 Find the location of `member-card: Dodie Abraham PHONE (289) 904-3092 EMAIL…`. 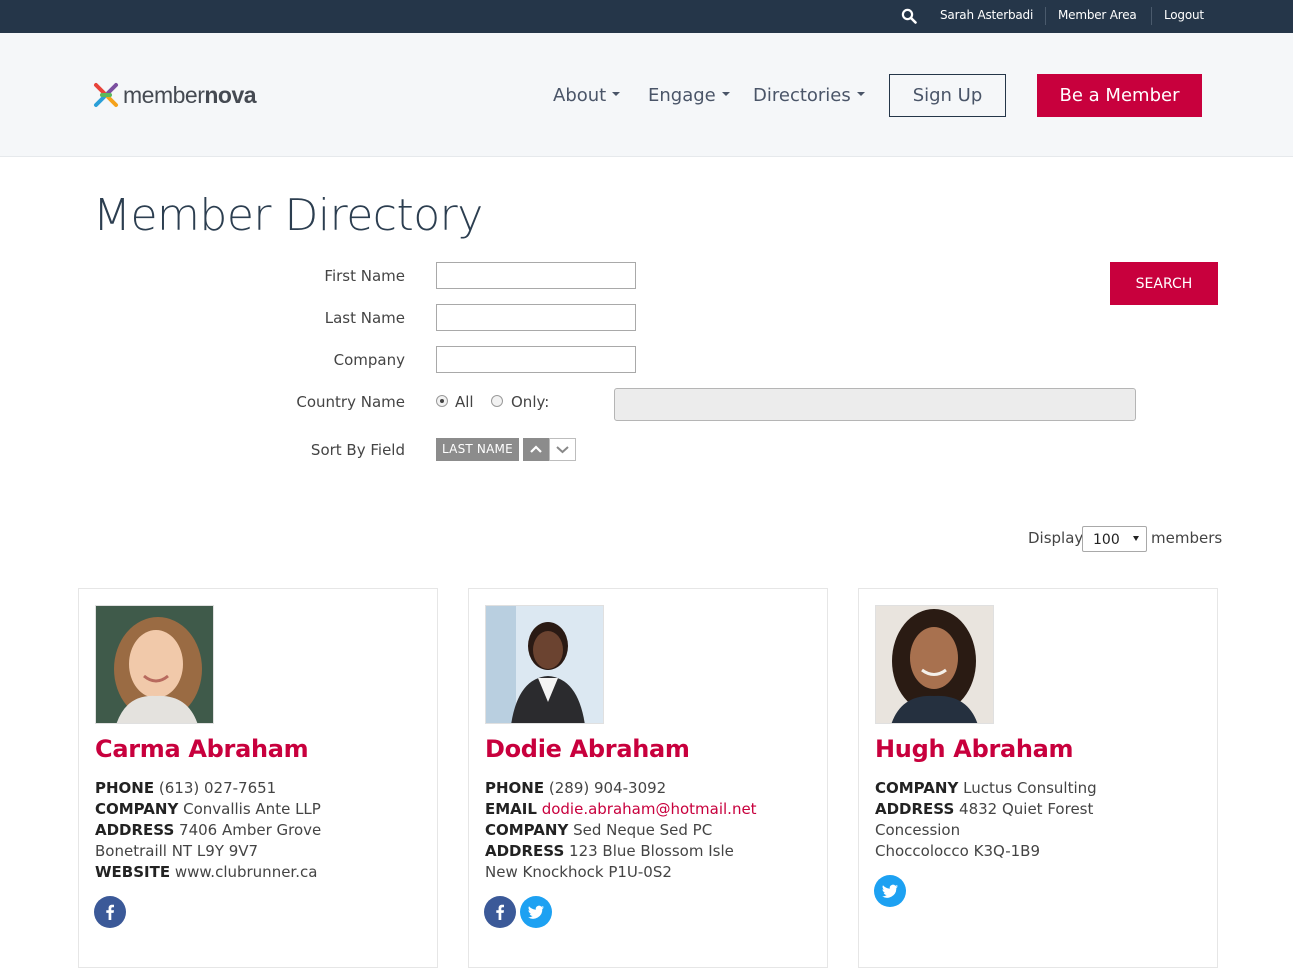

member-card: Dodie Abraham PHONE (289) 904-3092 EMAIL… is located at coordinates (648, 778).